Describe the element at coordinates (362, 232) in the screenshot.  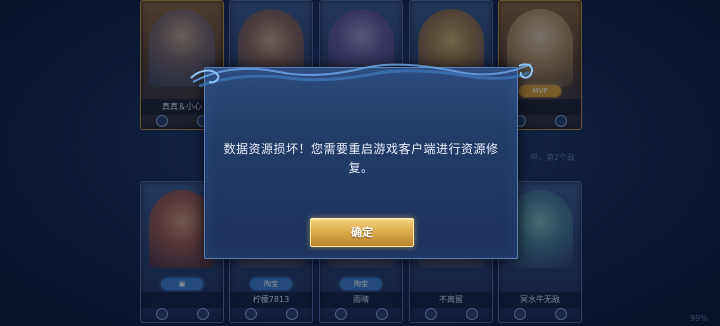
I see `confirm-button: 确定` at that location.